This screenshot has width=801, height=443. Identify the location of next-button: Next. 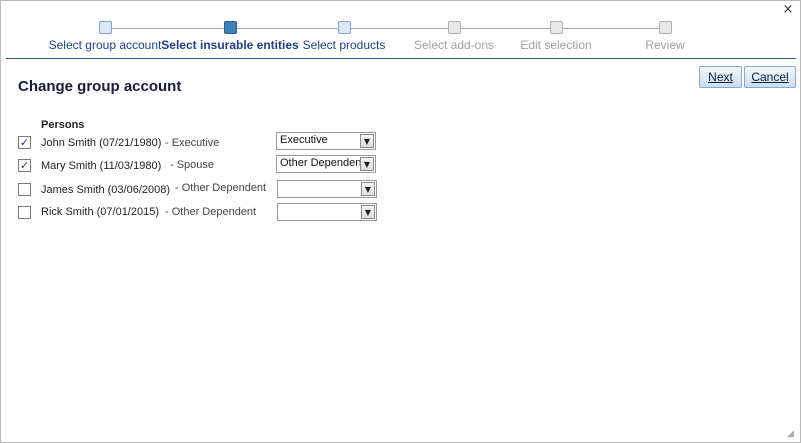
(720, 77).